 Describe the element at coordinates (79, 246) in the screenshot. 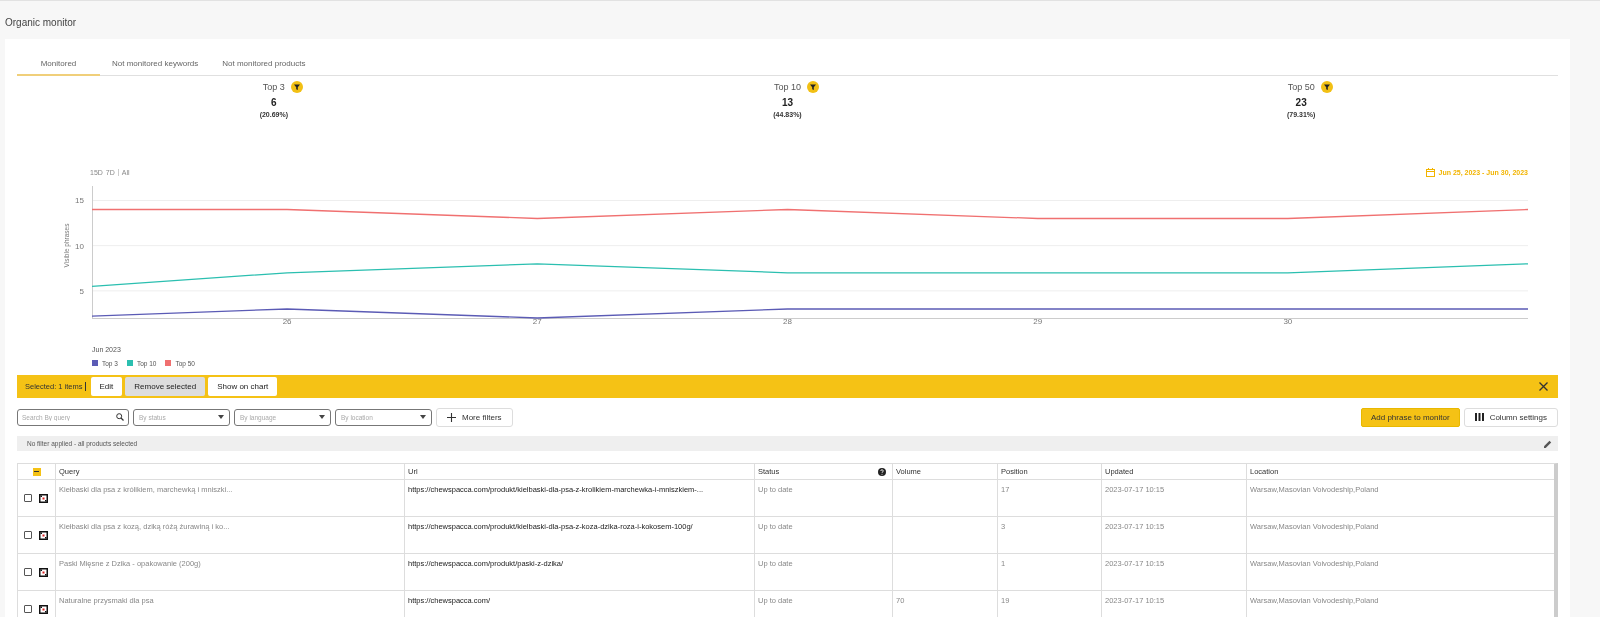

I see `y-tick-label: 10` at that location.